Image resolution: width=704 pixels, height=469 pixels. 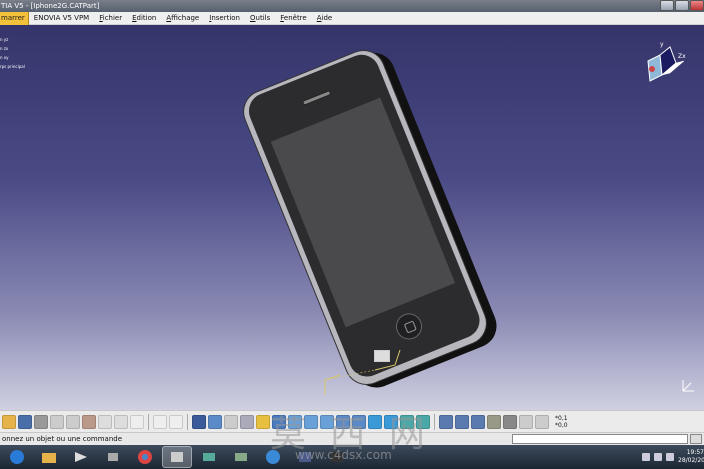 I want to click on menu-fichier: Fichier, so click(x=110, y=18).